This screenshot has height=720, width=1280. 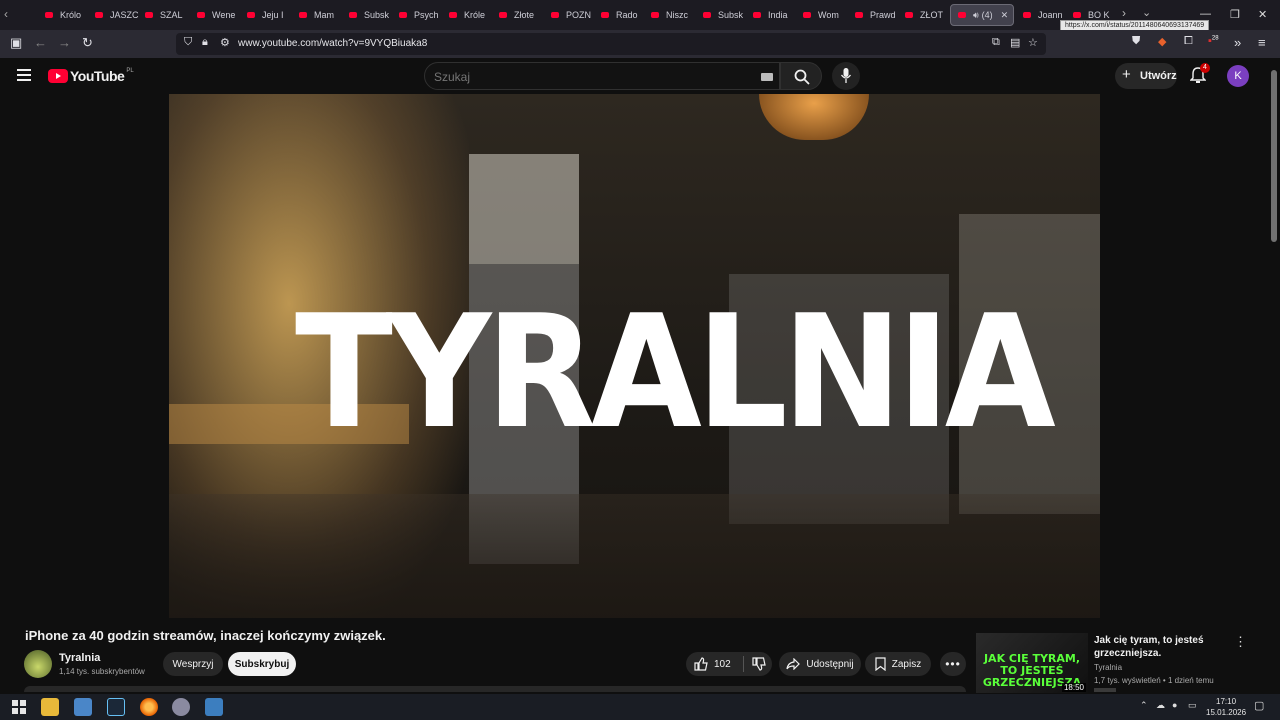 What do you see at coordinates (87, 43) in the screenshot?
I see `reload-icon: ↻` at bounding box center [87, 43].